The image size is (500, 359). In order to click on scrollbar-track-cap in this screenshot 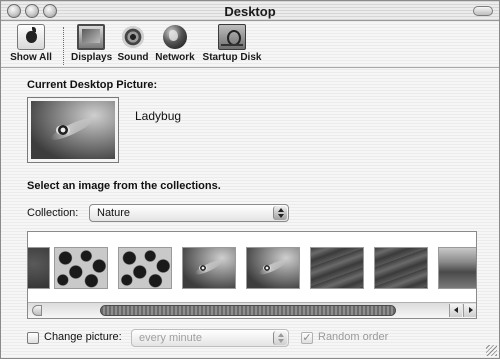, I will do `click(37, 310)`.